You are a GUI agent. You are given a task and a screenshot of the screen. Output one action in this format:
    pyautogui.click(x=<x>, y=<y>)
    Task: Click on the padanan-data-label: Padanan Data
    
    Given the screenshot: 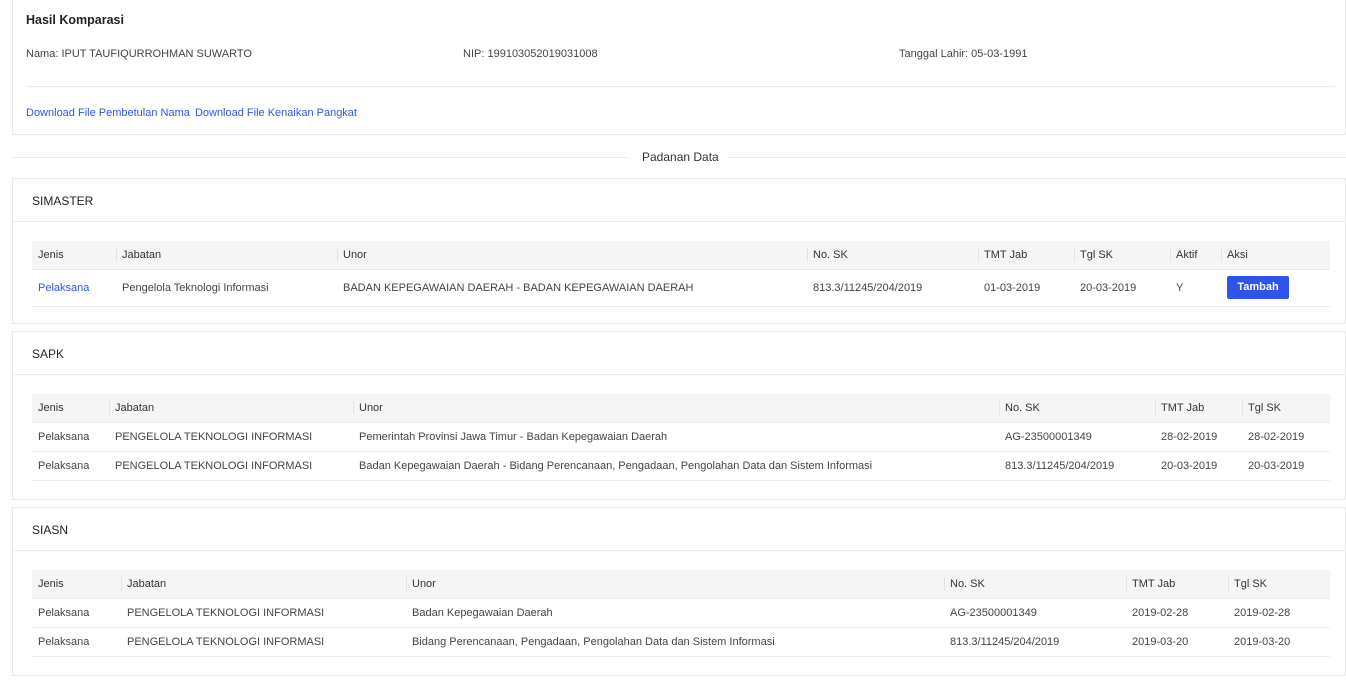 What is the action you would take?
    pyautogui.click(x=680, y=157)
    